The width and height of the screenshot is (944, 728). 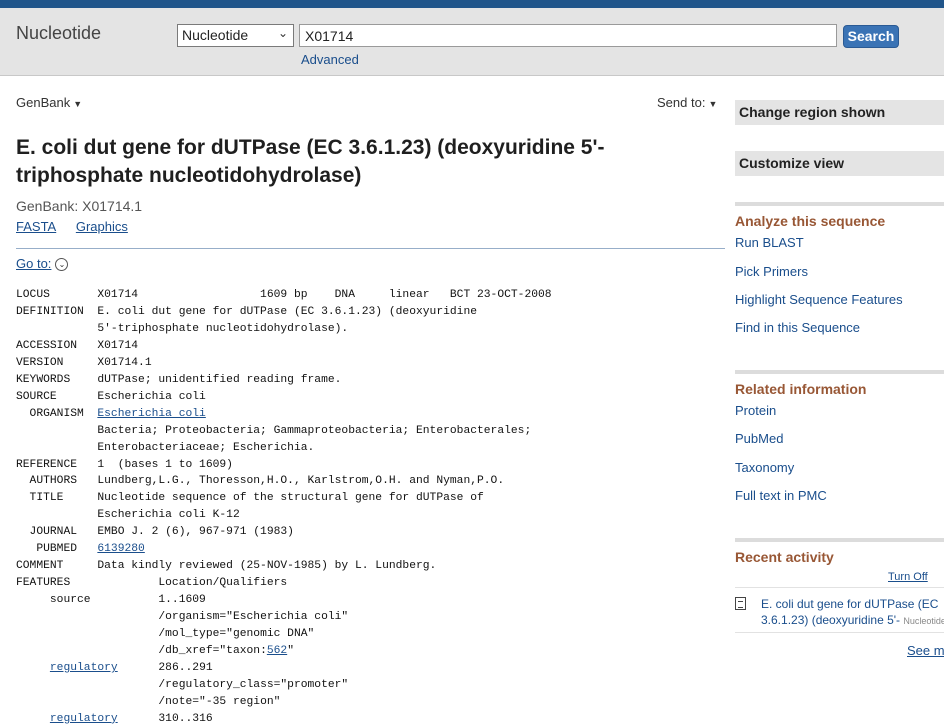 What do you see at coordinates (284, 414) in the screenshot?
I see `genbank-line: ORGANISM Escherichia coli` at bounding box center [284, 414].